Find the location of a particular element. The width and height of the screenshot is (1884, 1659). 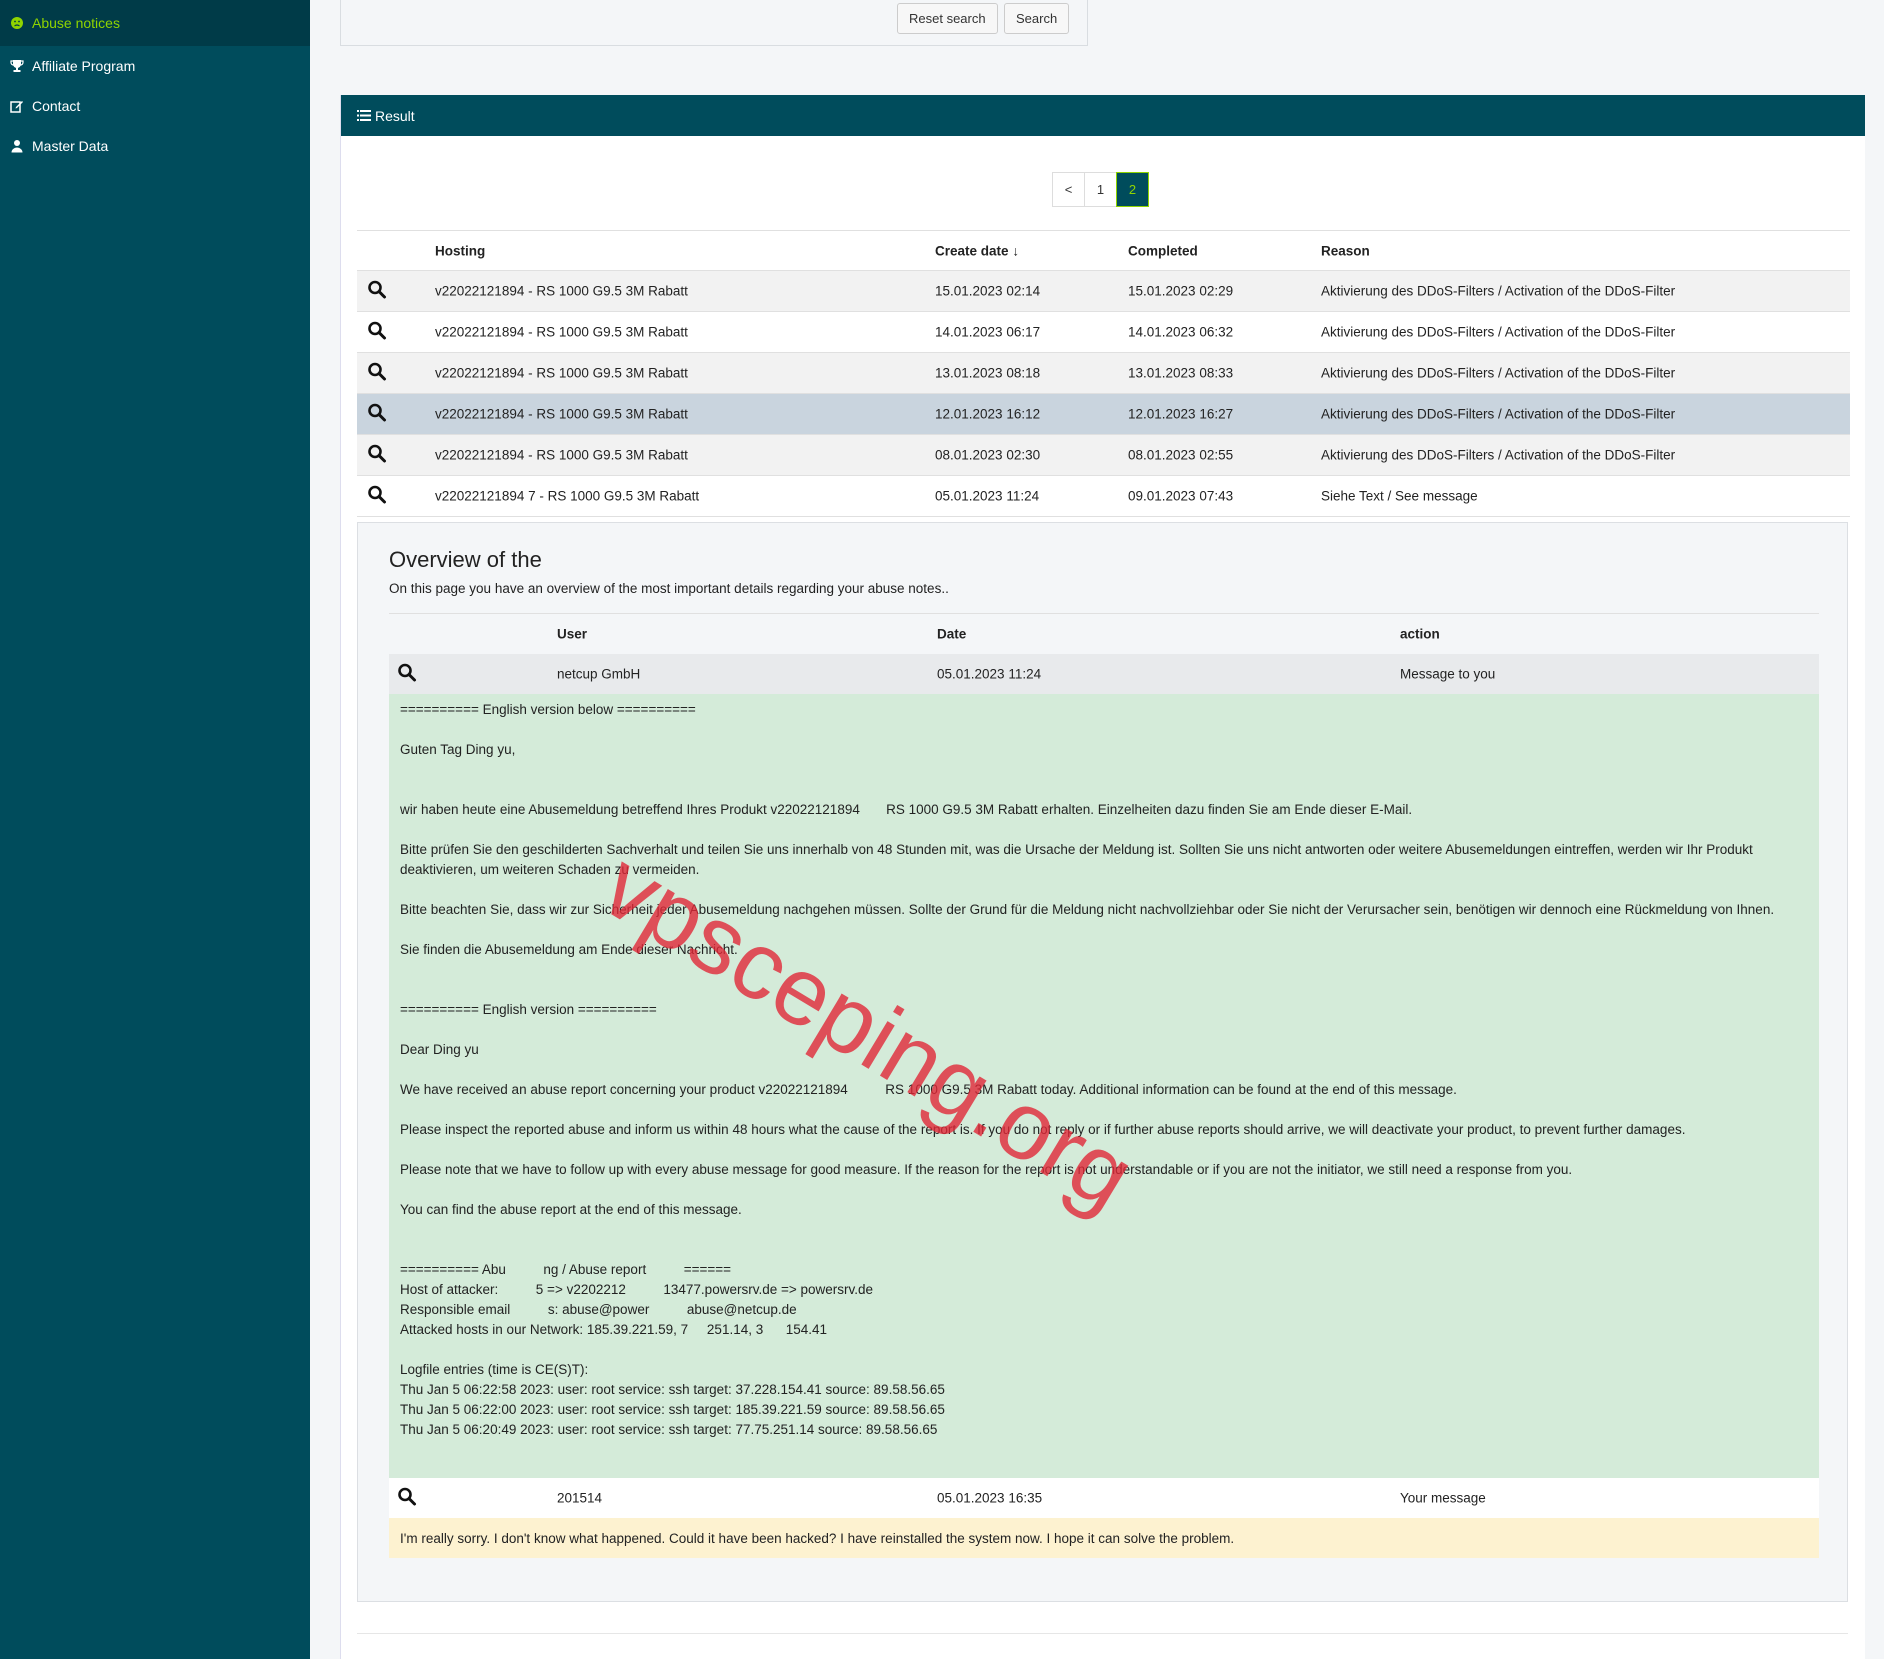

completed-cell: 09.01.2023 07:43 is located at coordinates (1181, 496).